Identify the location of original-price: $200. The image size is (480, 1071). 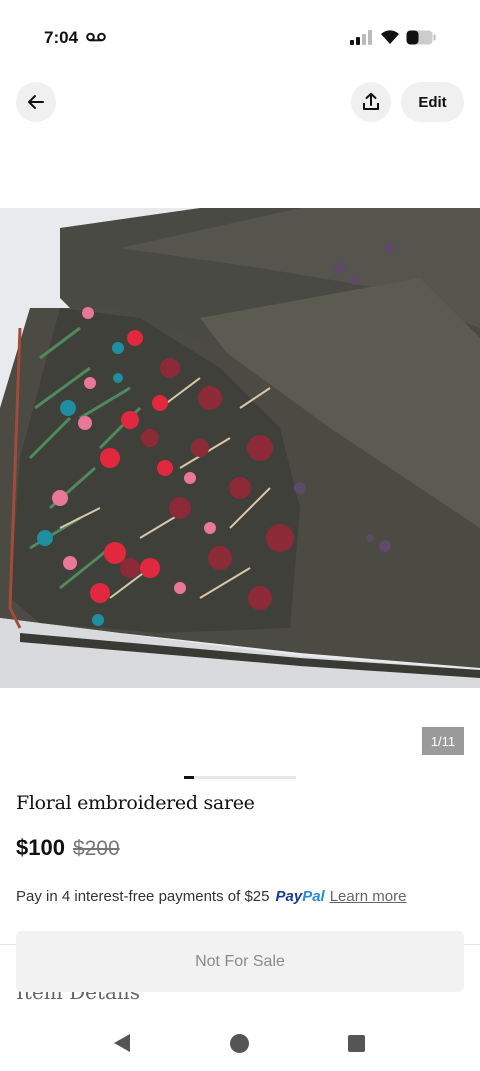
(96, 848).